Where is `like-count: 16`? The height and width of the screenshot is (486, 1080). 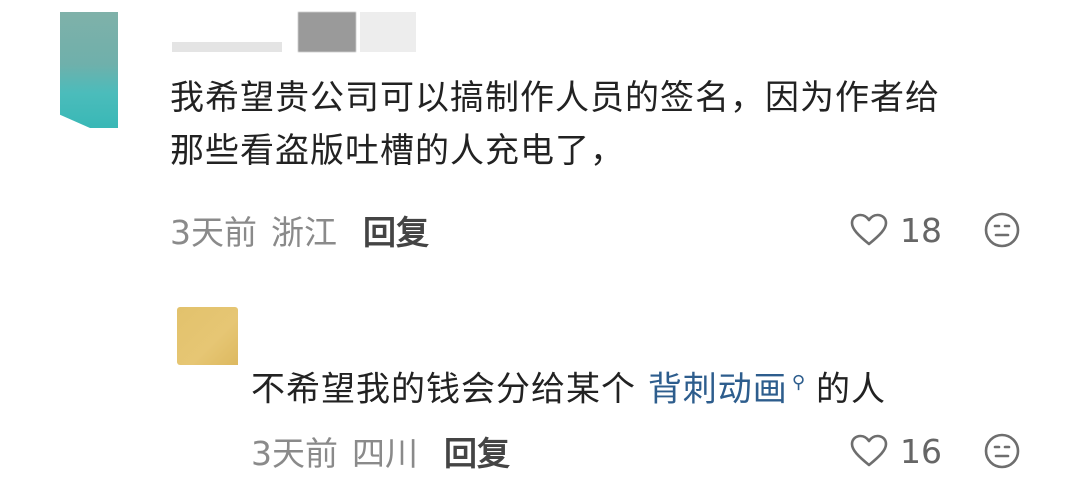 like-count: 16 is located at coordinates (921, 451).